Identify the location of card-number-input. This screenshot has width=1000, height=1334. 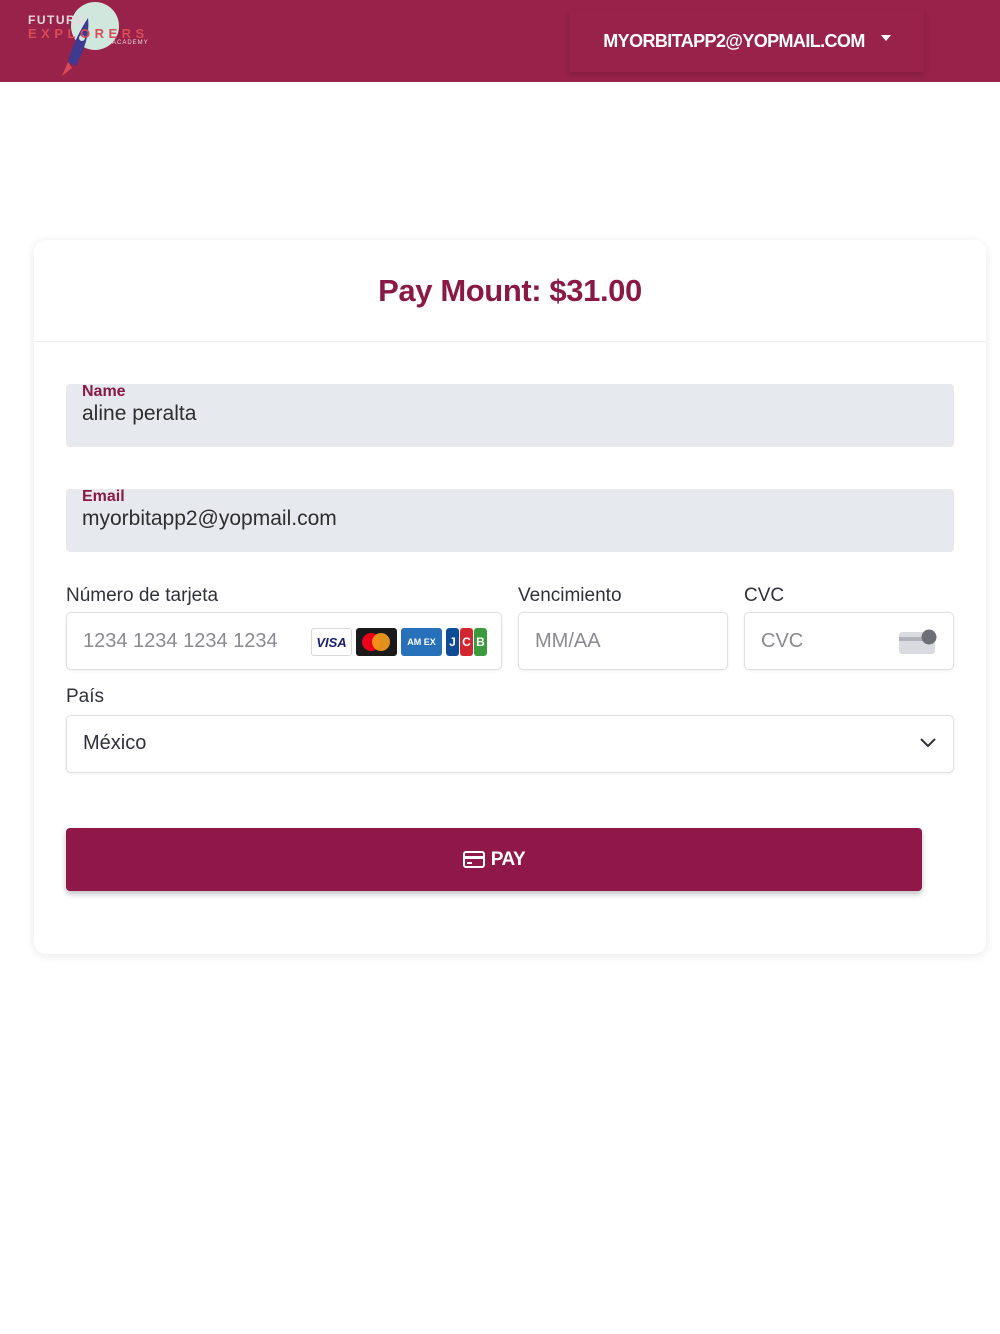
(193, 641).